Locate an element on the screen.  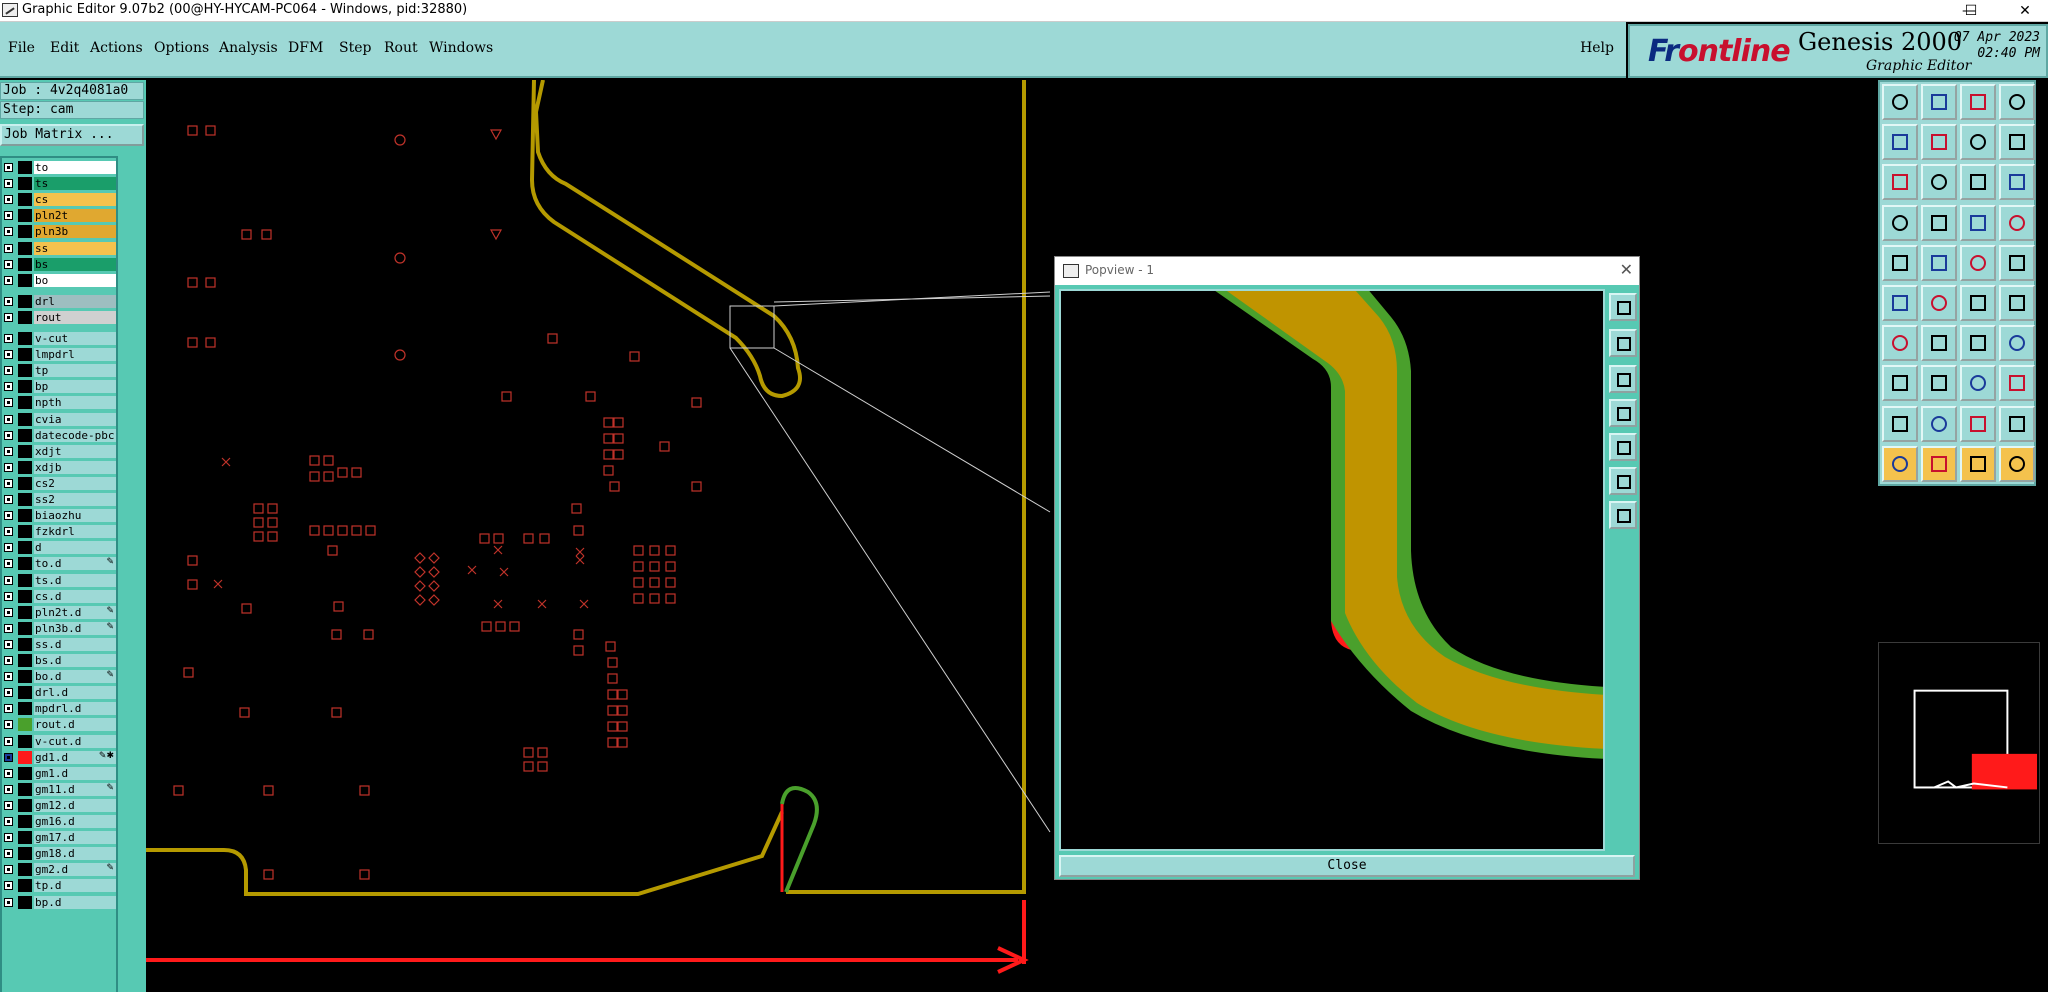
layer-row: ss.d is located at coordinates (59, 644).